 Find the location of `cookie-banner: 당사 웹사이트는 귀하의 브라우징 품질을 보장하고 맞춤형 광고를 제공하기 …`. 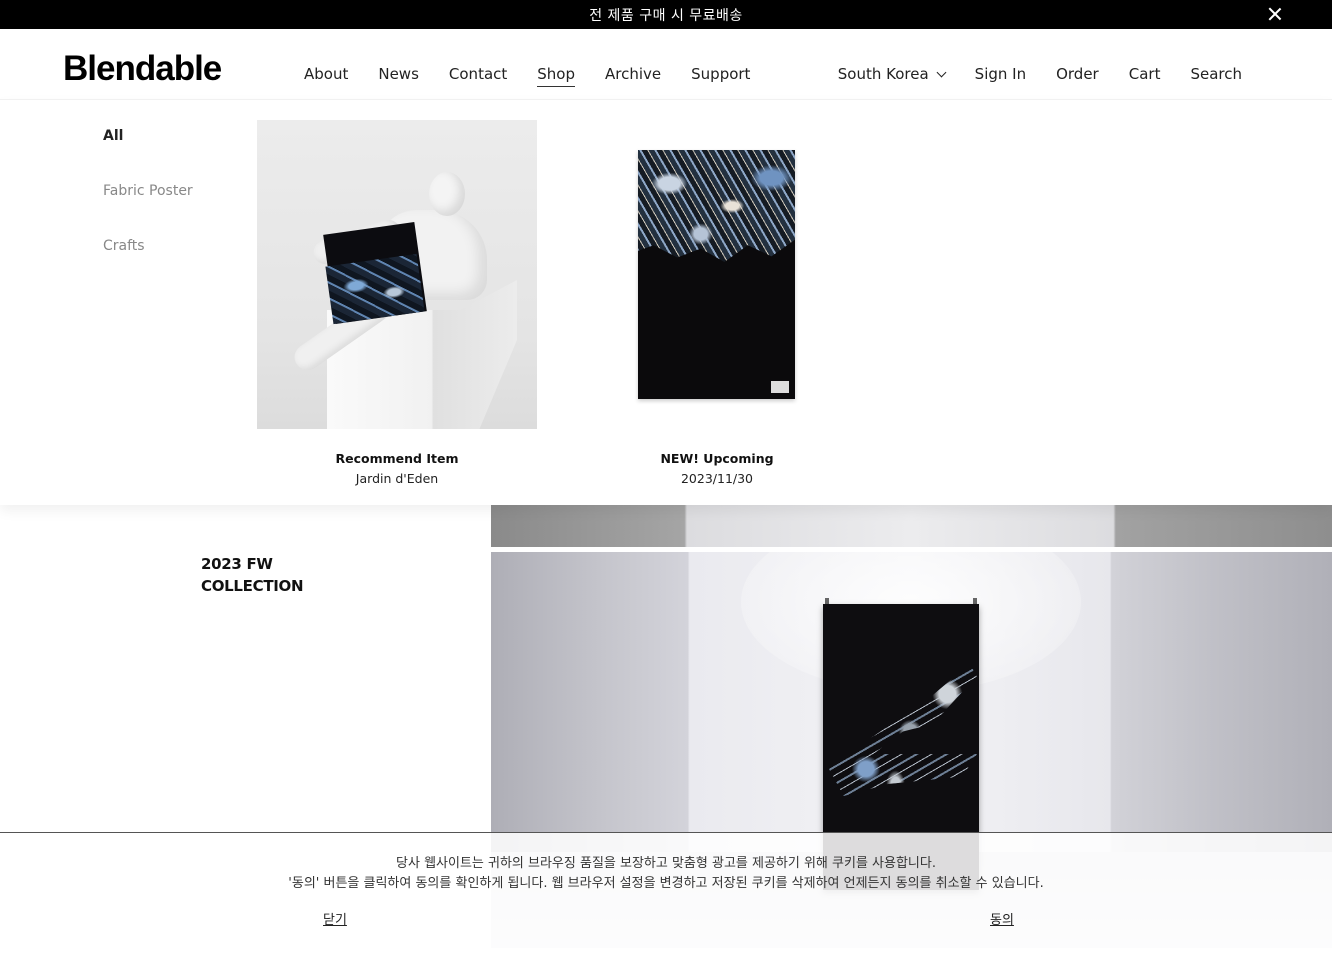

cookie-banner: 당사 웹사이트는 귀하의 브라우징 품질을 보장하고 맞춤형 광고를 제공하기 … is located at coordinates (666, 892).